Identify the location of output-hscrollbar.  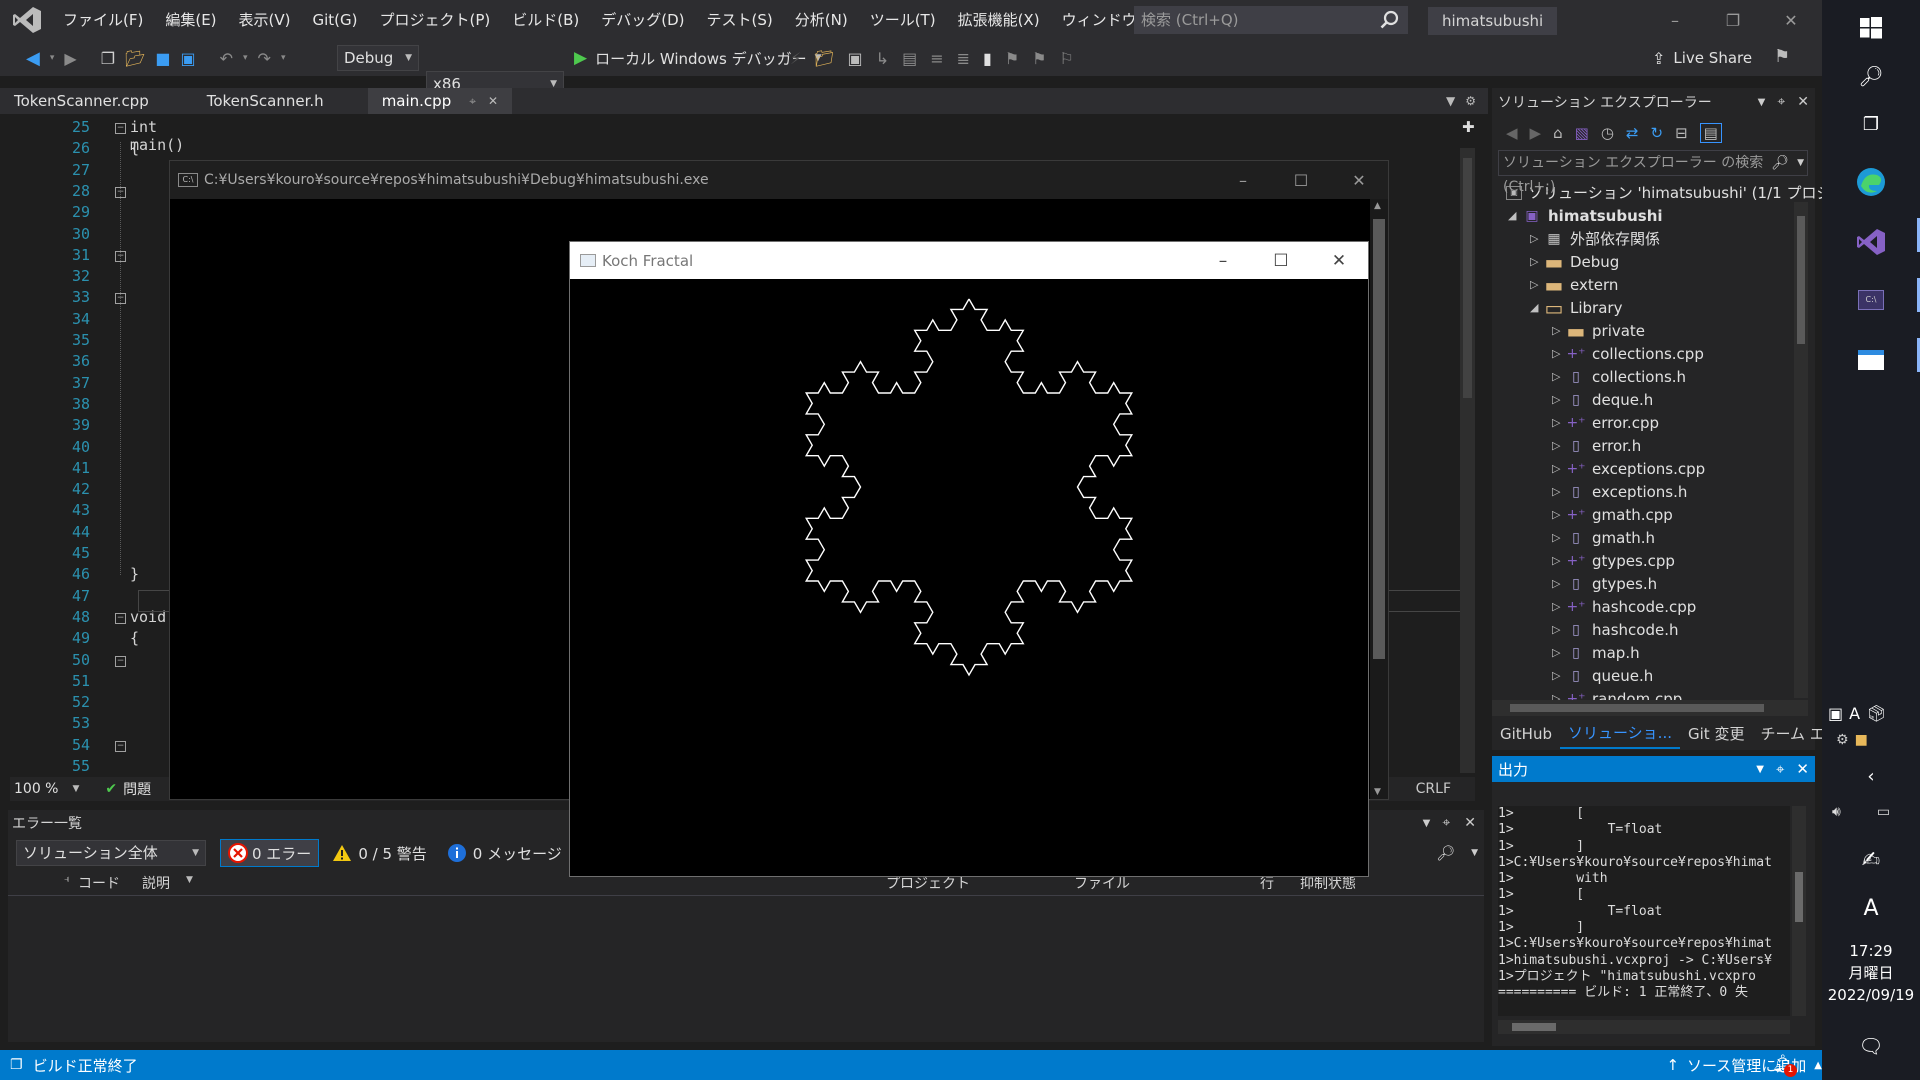
(1644, 1027).